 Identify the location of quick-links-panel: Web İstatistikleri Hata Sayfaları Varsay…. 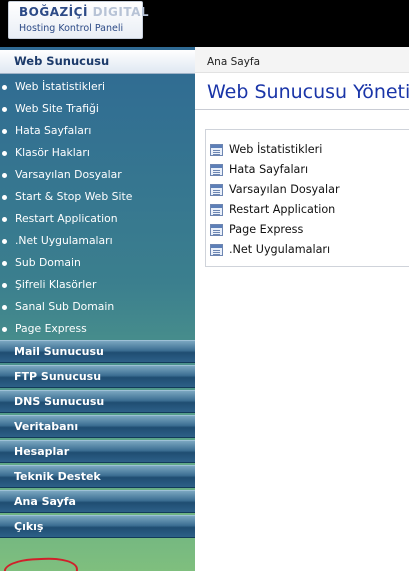
(307, 198).